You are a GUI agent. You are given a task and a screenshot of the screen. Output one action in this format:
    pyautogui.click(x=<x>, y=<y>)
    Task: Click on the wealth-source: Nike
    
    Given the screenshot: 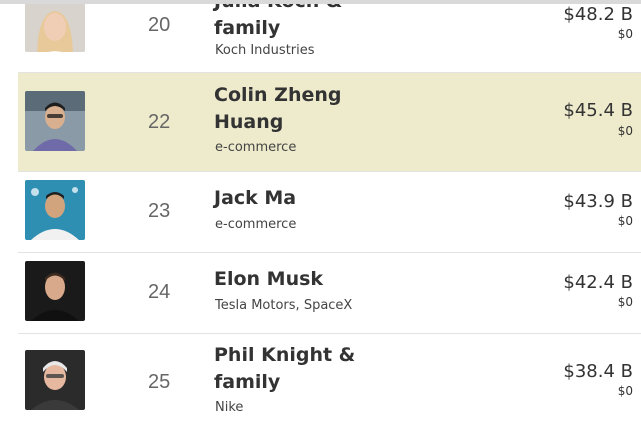 What is the action you would take?
    pyautogui.click(x=229, y=407)
    